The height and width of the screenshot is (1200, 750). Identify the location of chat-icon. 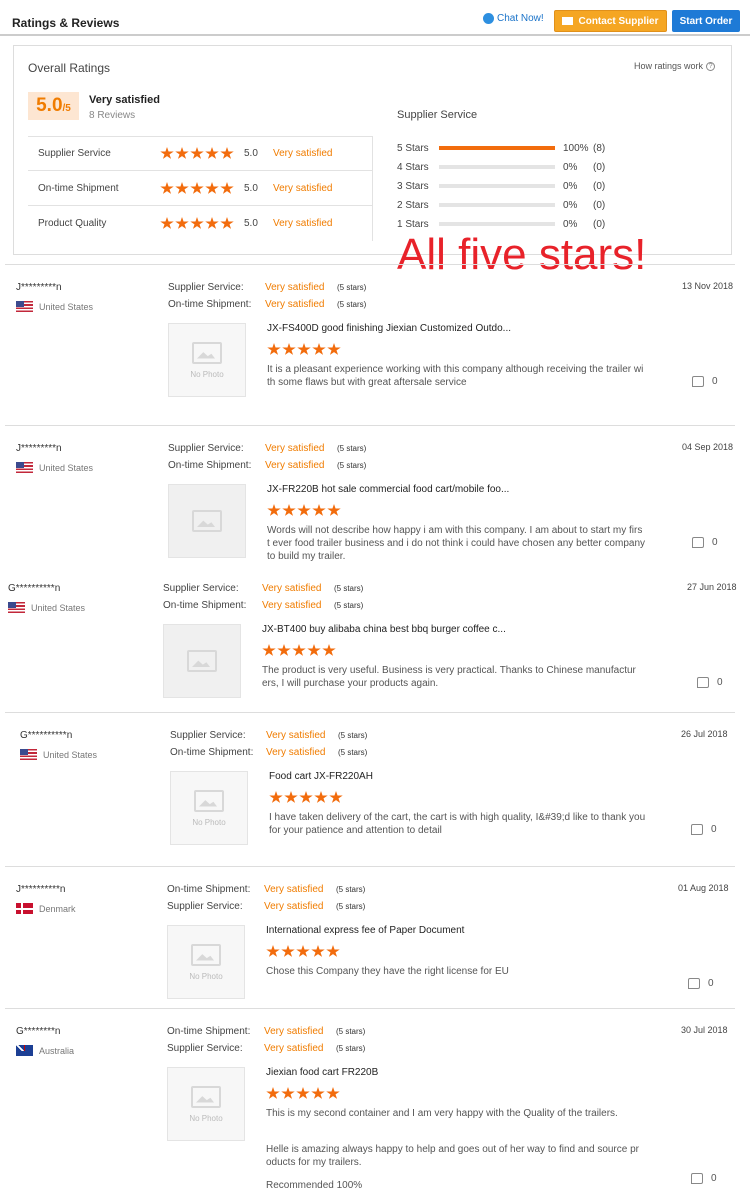
(488, 18).